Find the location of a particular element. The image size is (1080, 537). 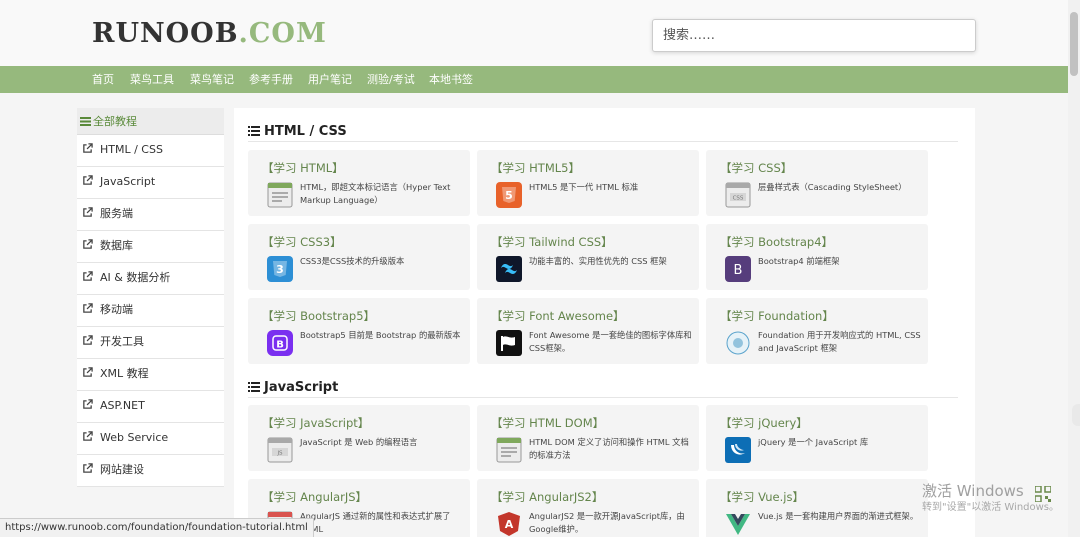

card-description: Bootstrap4 前端框架 is located at coordinates (799, 261).